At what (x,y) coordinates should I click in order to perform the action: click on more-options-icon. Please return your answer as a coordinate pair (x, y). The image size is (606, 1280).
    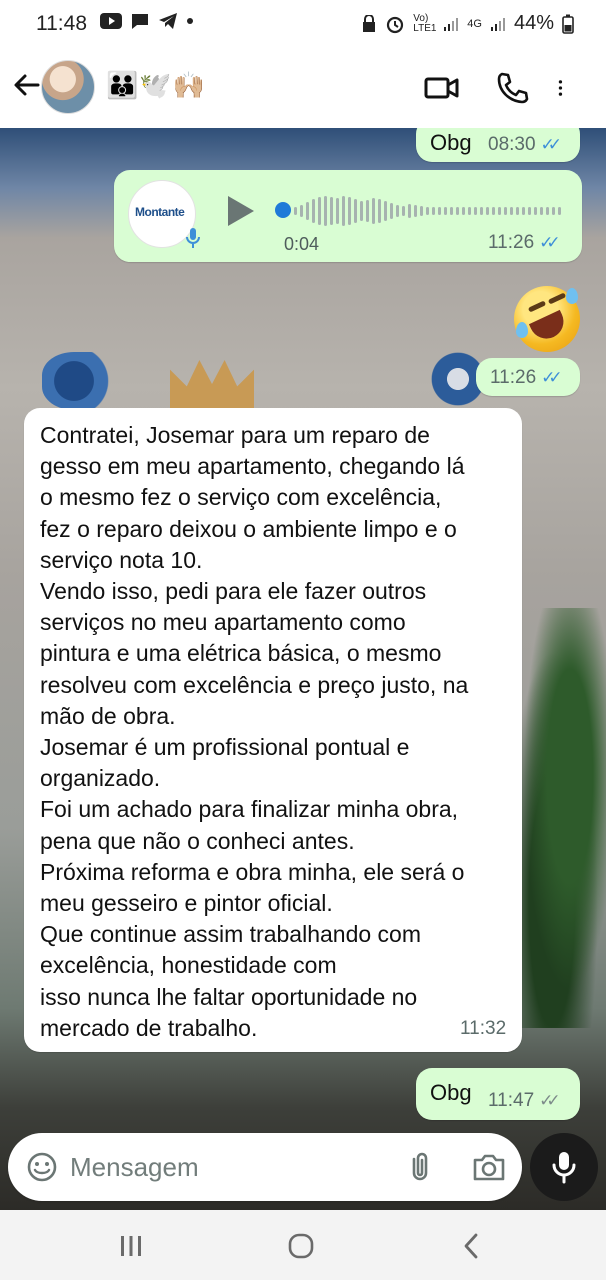
    Looking at the image, I should click on (566, 88).